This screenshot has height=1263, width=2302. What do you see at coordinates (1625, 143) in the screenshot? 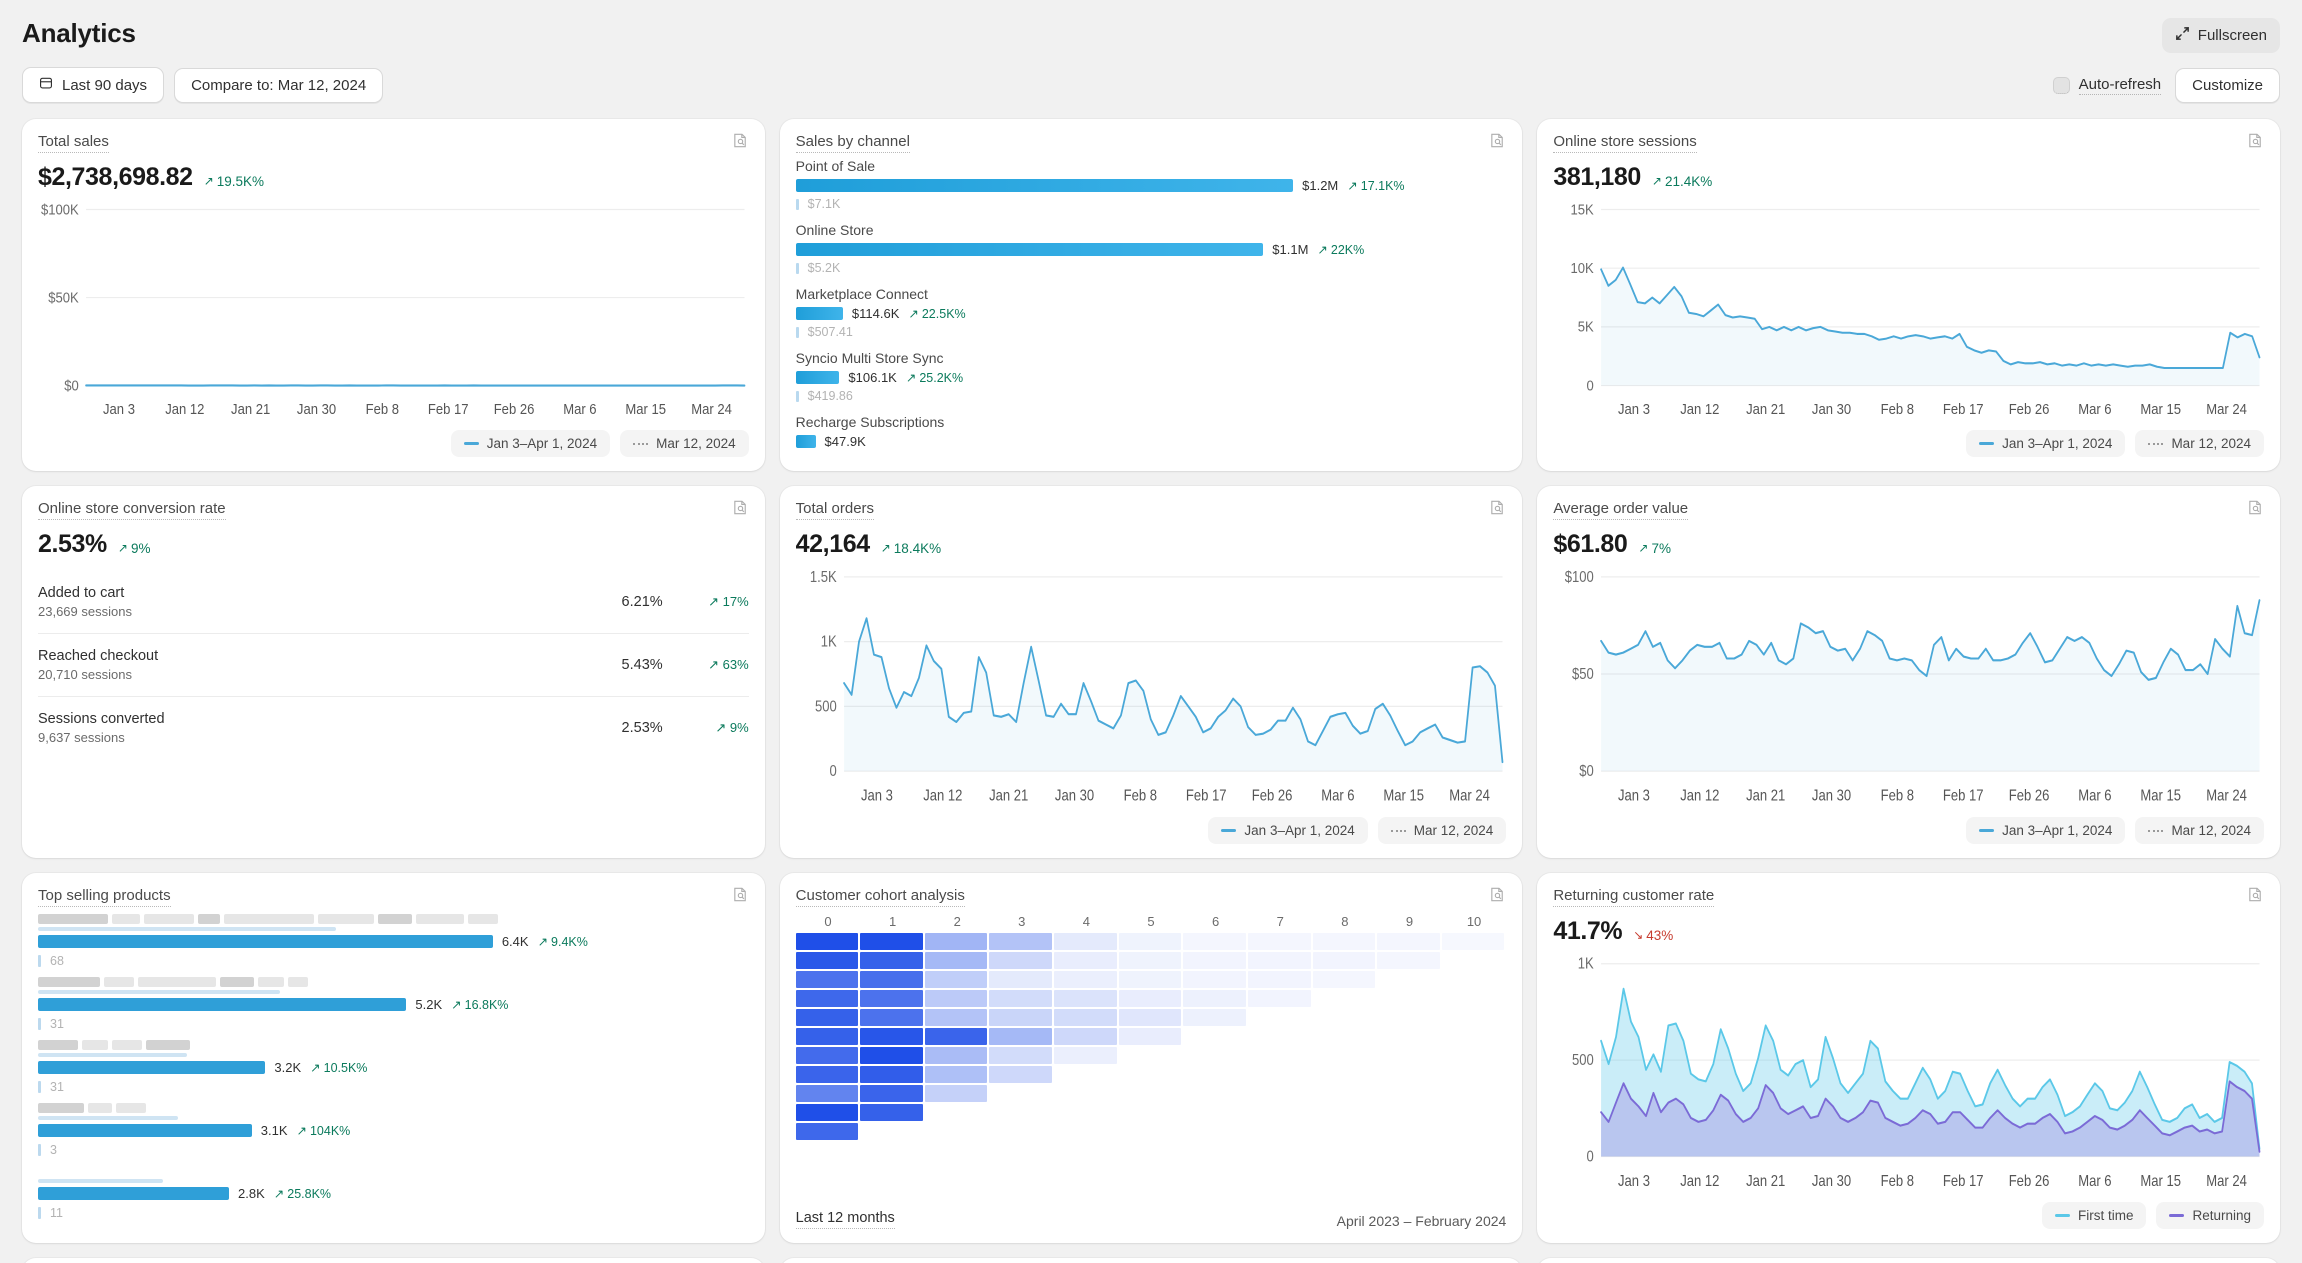
I see `card-title: Online store sessions` at bounding box center [1625, 143].